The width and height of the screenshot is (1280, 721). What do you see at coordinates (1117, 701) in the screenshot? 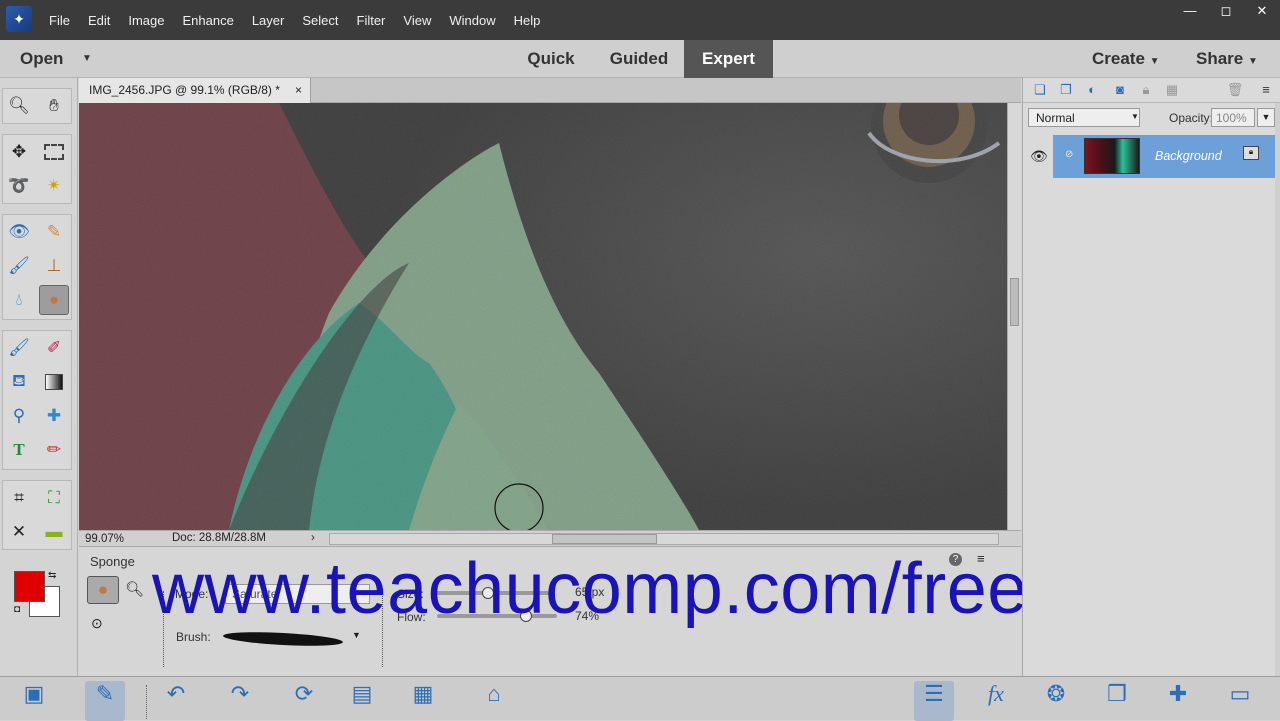
I see `styles-button: ❒` at bounding box center [1117, 701].